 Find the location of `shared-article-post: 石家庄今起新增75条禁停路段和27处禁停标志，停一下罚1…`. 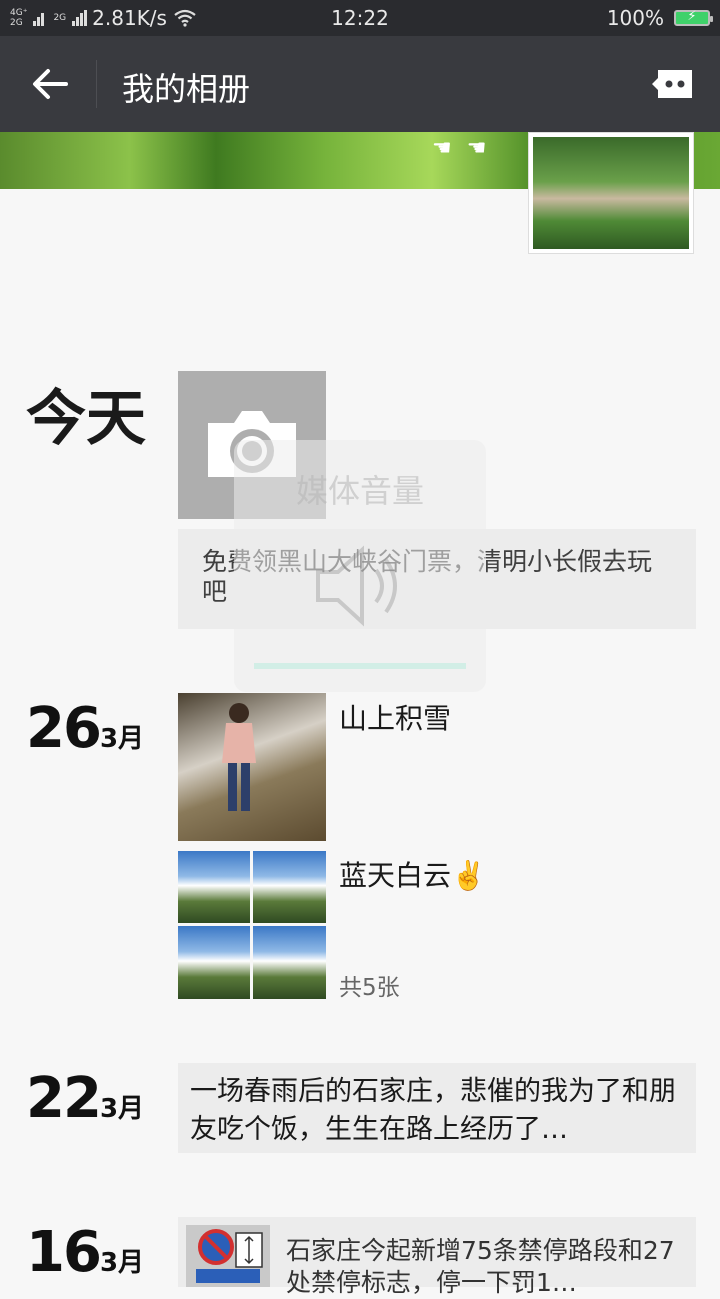

shared-article-post: 石家庄今起新增75条禁停路段和27处禁停标志，停一下罚1… is located at coordinates (437, 1257).